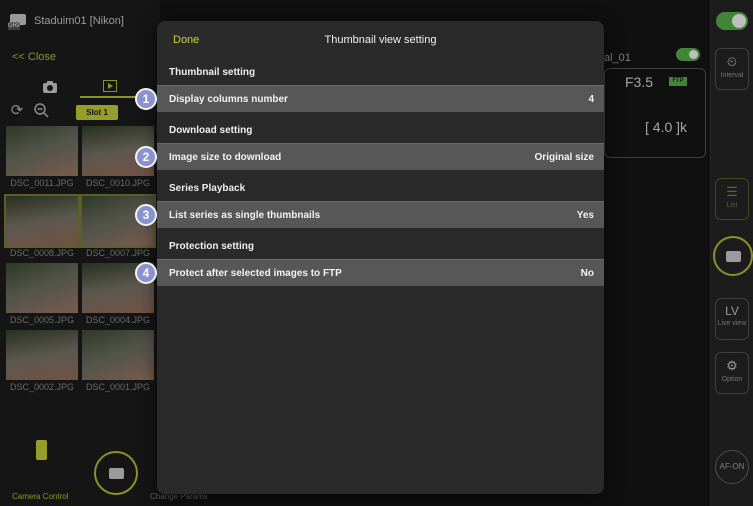 The height and width of the screenshot is (506, 753). I want to click on section-header-protection: Protection setting, so click(212, 246).